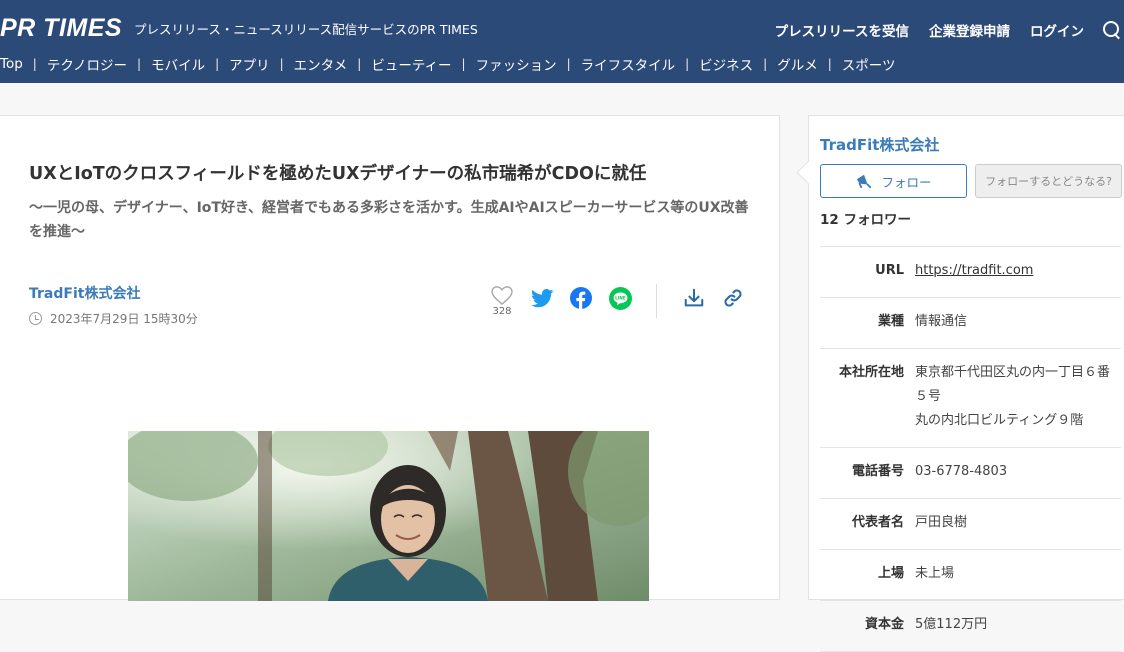 This screenshot has width=1124, height=652. I want to click on info-row-representative: 代表者名 戸田良樹, so click(970, 524).